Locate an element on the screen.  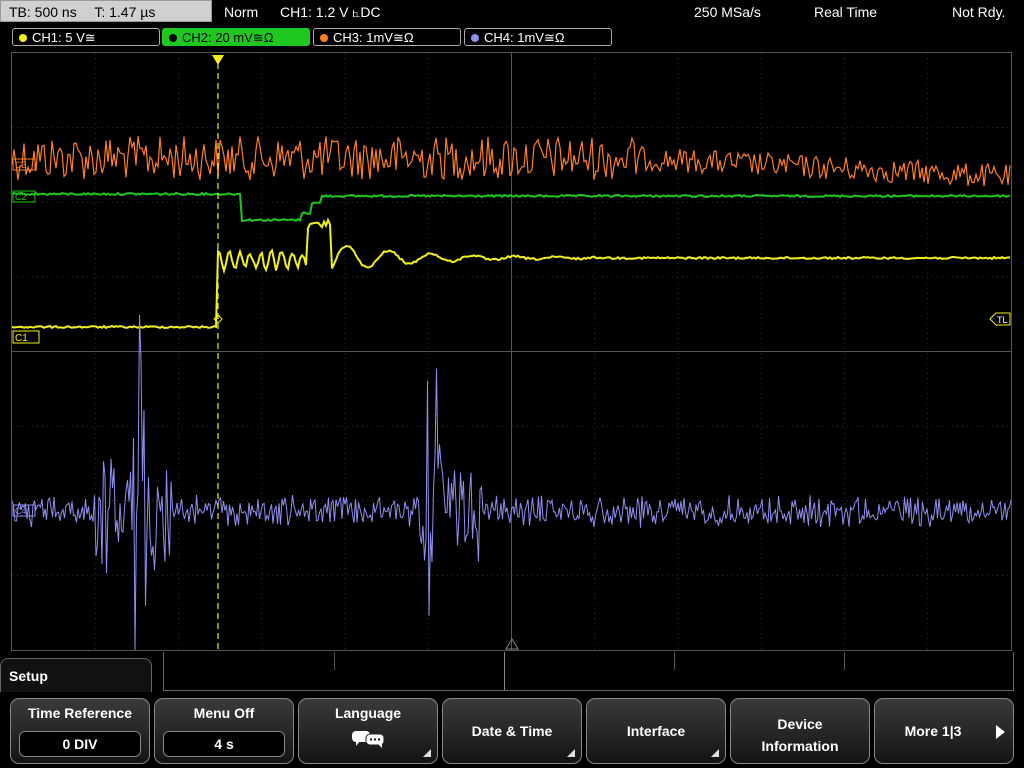
more-label: More 1|3 is located at coordinates (933, 731).